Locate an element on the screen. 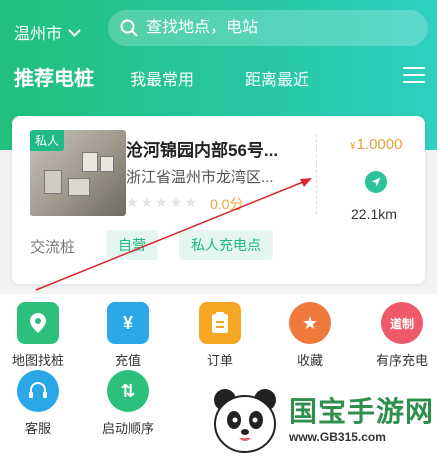  grid-label: 客服 is located at coordinates (37, 428).